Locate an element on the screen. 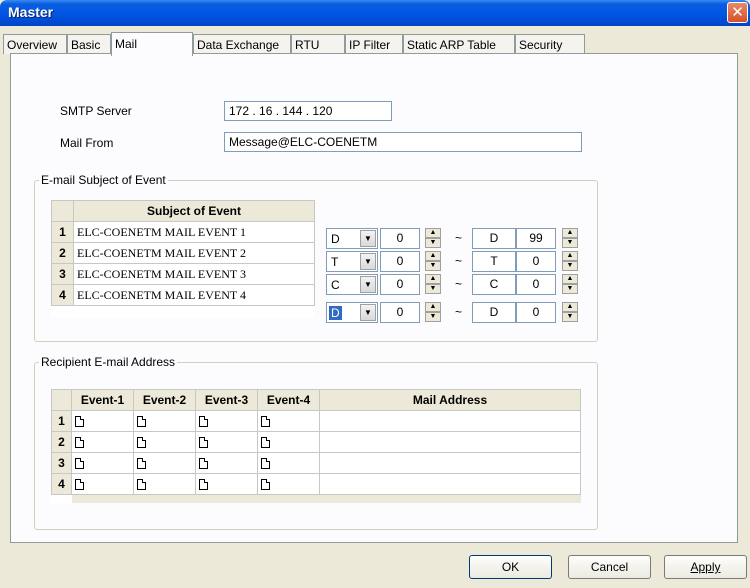 Image resolution: width=750 pixels, height=588 pixels. tab-security: Security is located at coordinates (550, 44).